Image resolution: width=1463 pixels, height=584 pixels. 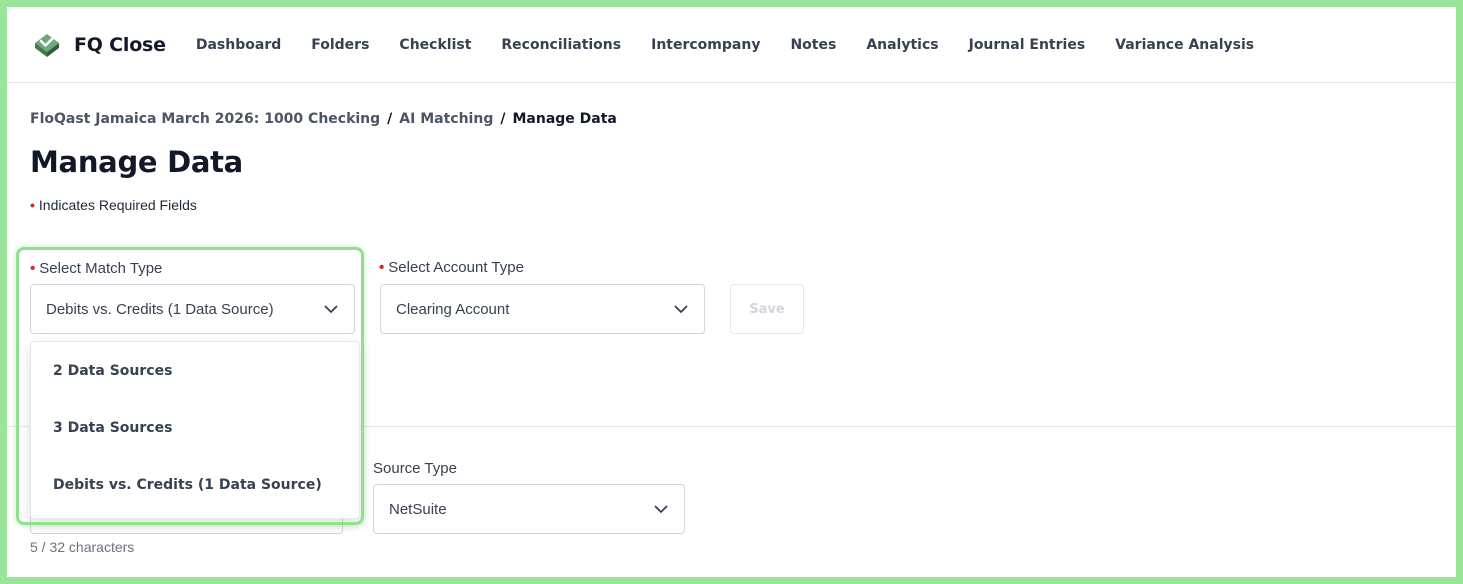 I want to click on required-note-text: Indicates Required Fields, so click(x=117, y=205).